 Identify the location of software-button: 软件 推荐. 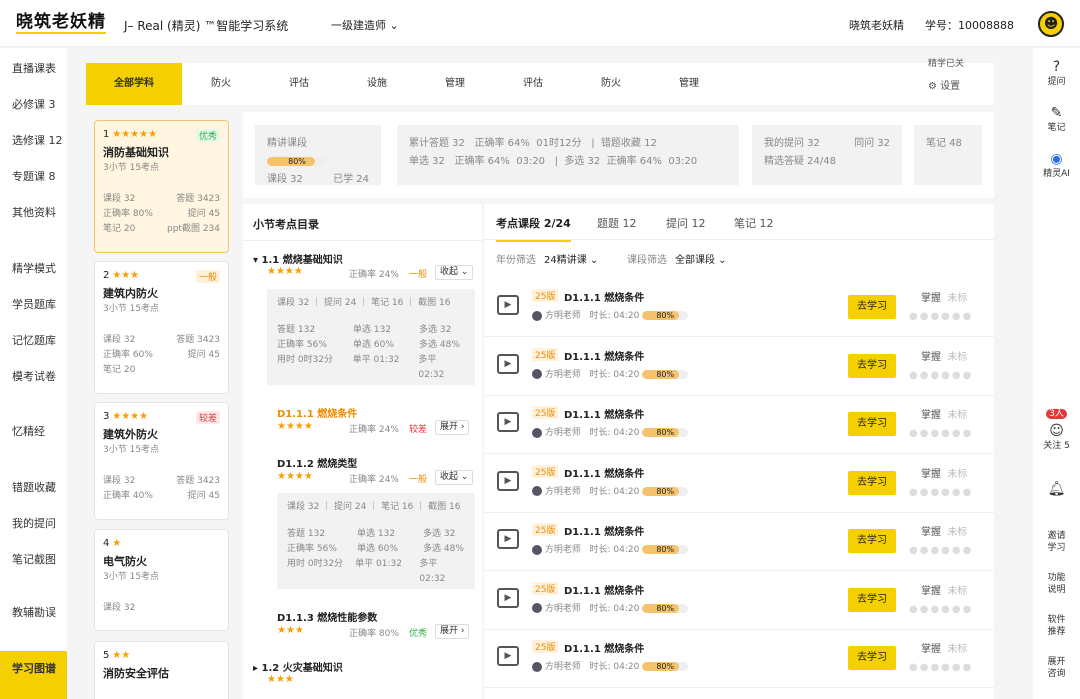
(1056, 626).